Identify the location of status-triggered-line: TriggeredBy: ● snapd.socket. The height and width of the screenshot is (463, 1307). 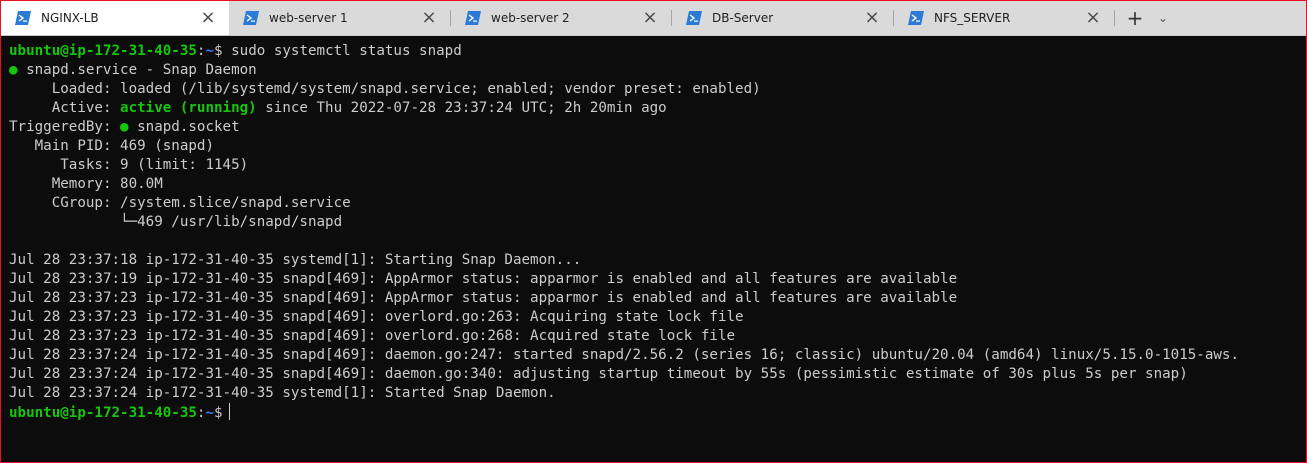
(657, 127).